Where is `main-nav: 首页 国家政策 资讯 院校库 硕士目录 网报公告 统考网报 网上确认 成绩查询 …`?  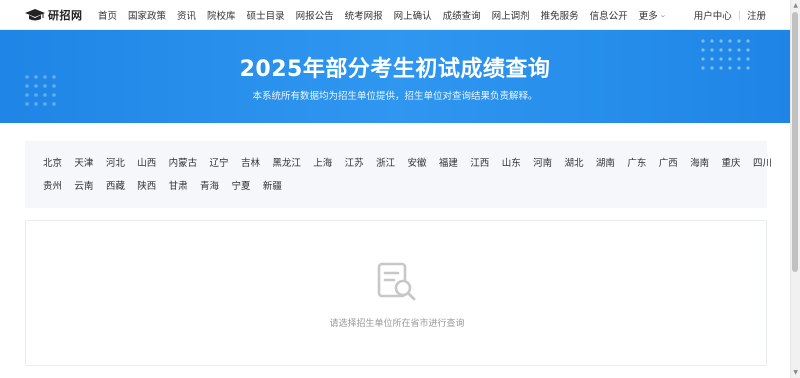
main-nav: 首页 国家政策 资讯 院校库 硕士目录 网报公告 统考网报 网上确认 成绩查询 … is located at coordinates (387, 15).